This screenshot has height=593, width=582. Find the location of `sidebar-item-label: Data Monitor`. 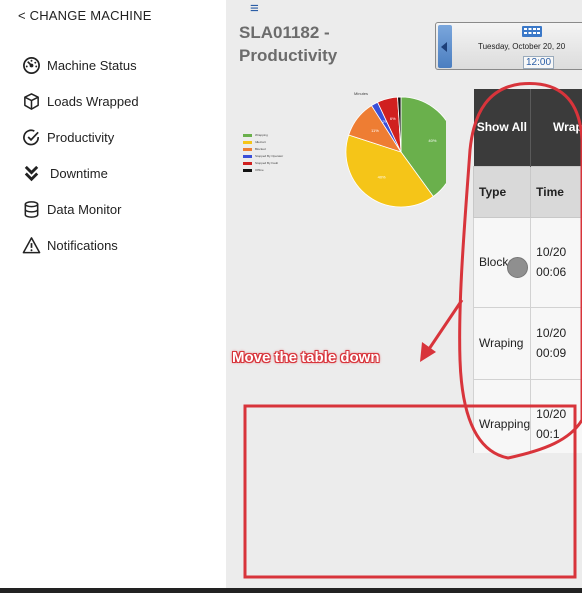

sidebar-item-label: Data Monitor is located at coordinates (84, 209).